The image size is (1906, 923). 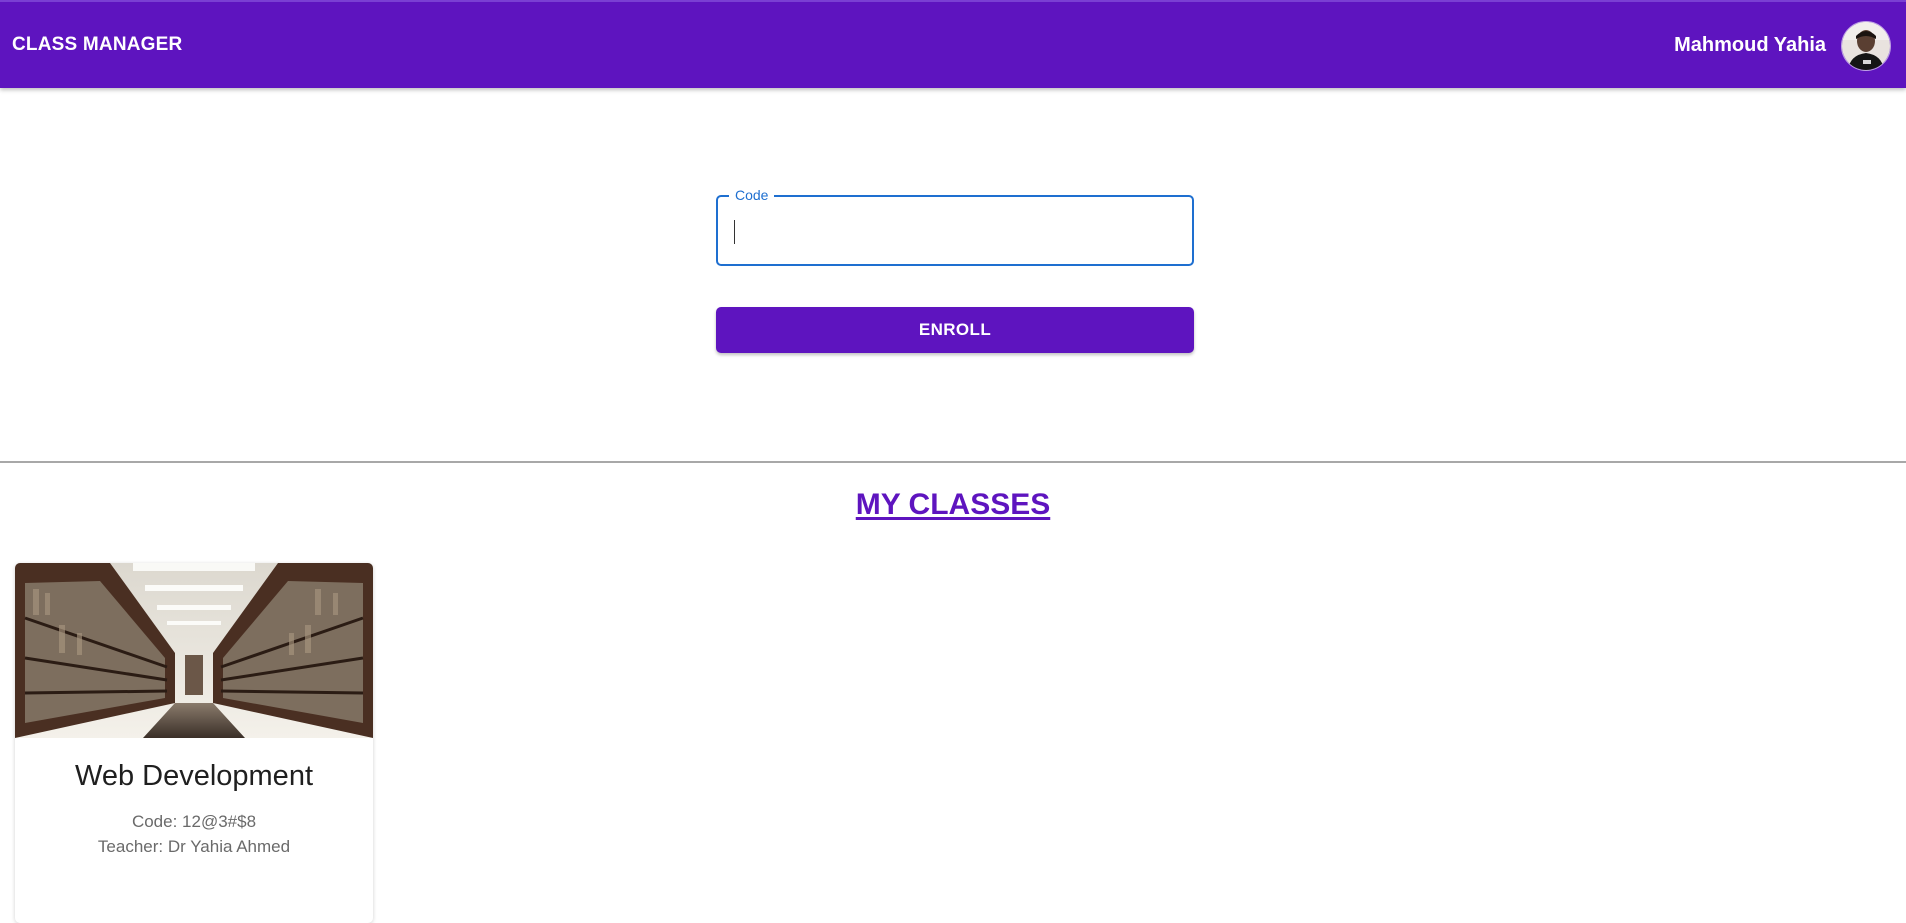 I want to click on code-field-label: Code, so click(x=752, y=195).